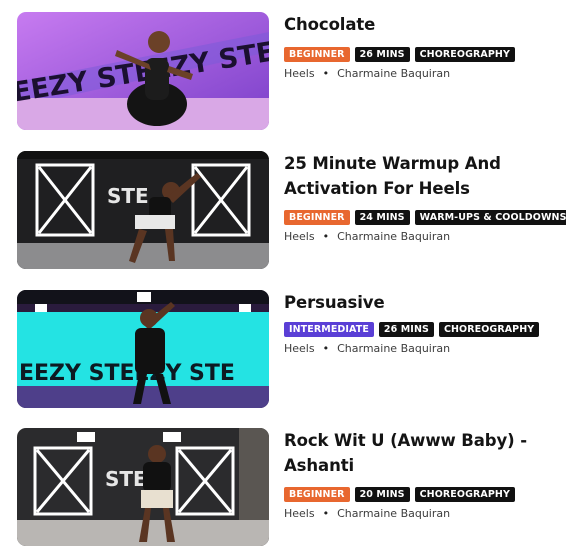  I want to click on class-title: Rock Wit U (Awww Baby) - Ashanti, so click(419, 453).